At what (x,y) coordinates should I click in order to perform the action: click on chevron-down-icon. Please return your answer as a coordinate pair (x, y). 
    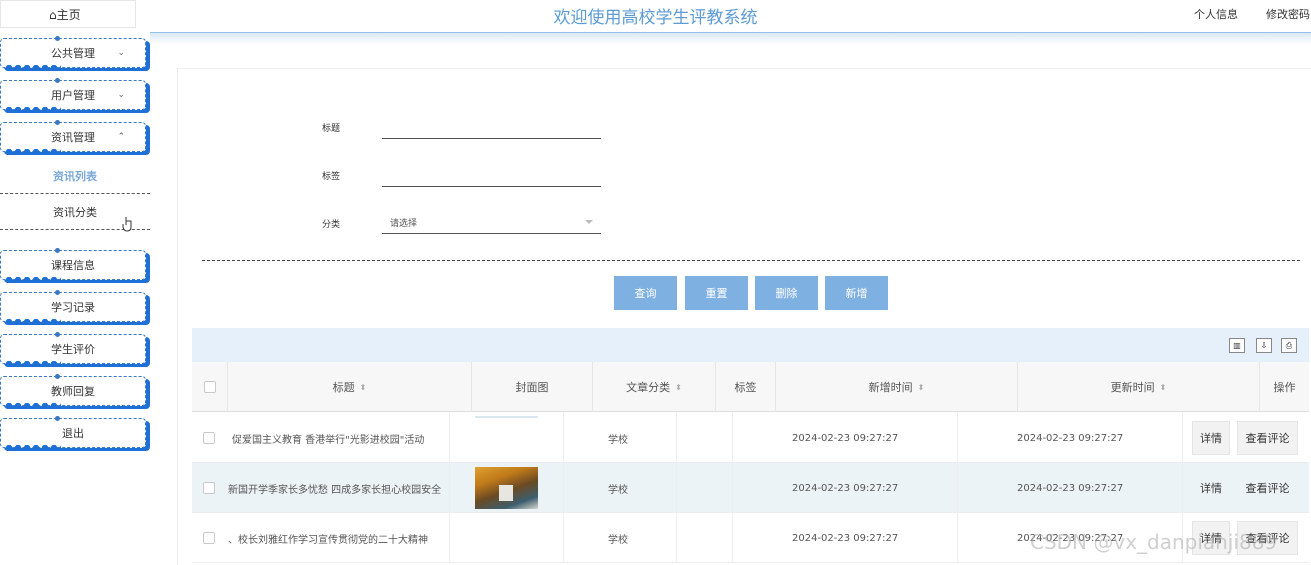
    Looking at the image, I should click on (589, 222).